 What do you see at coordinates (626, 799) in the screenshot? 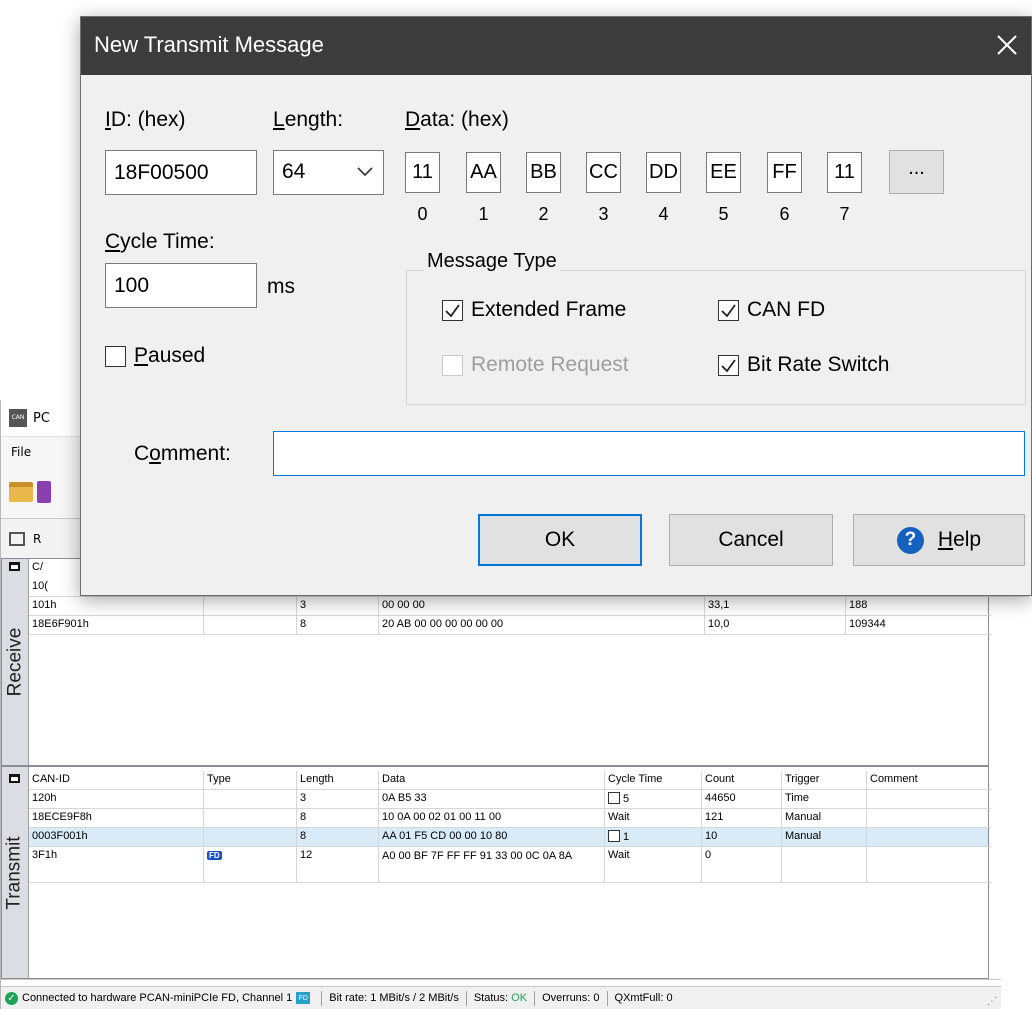
I see `cycle-value: 5` at bounding box center [626, 799].